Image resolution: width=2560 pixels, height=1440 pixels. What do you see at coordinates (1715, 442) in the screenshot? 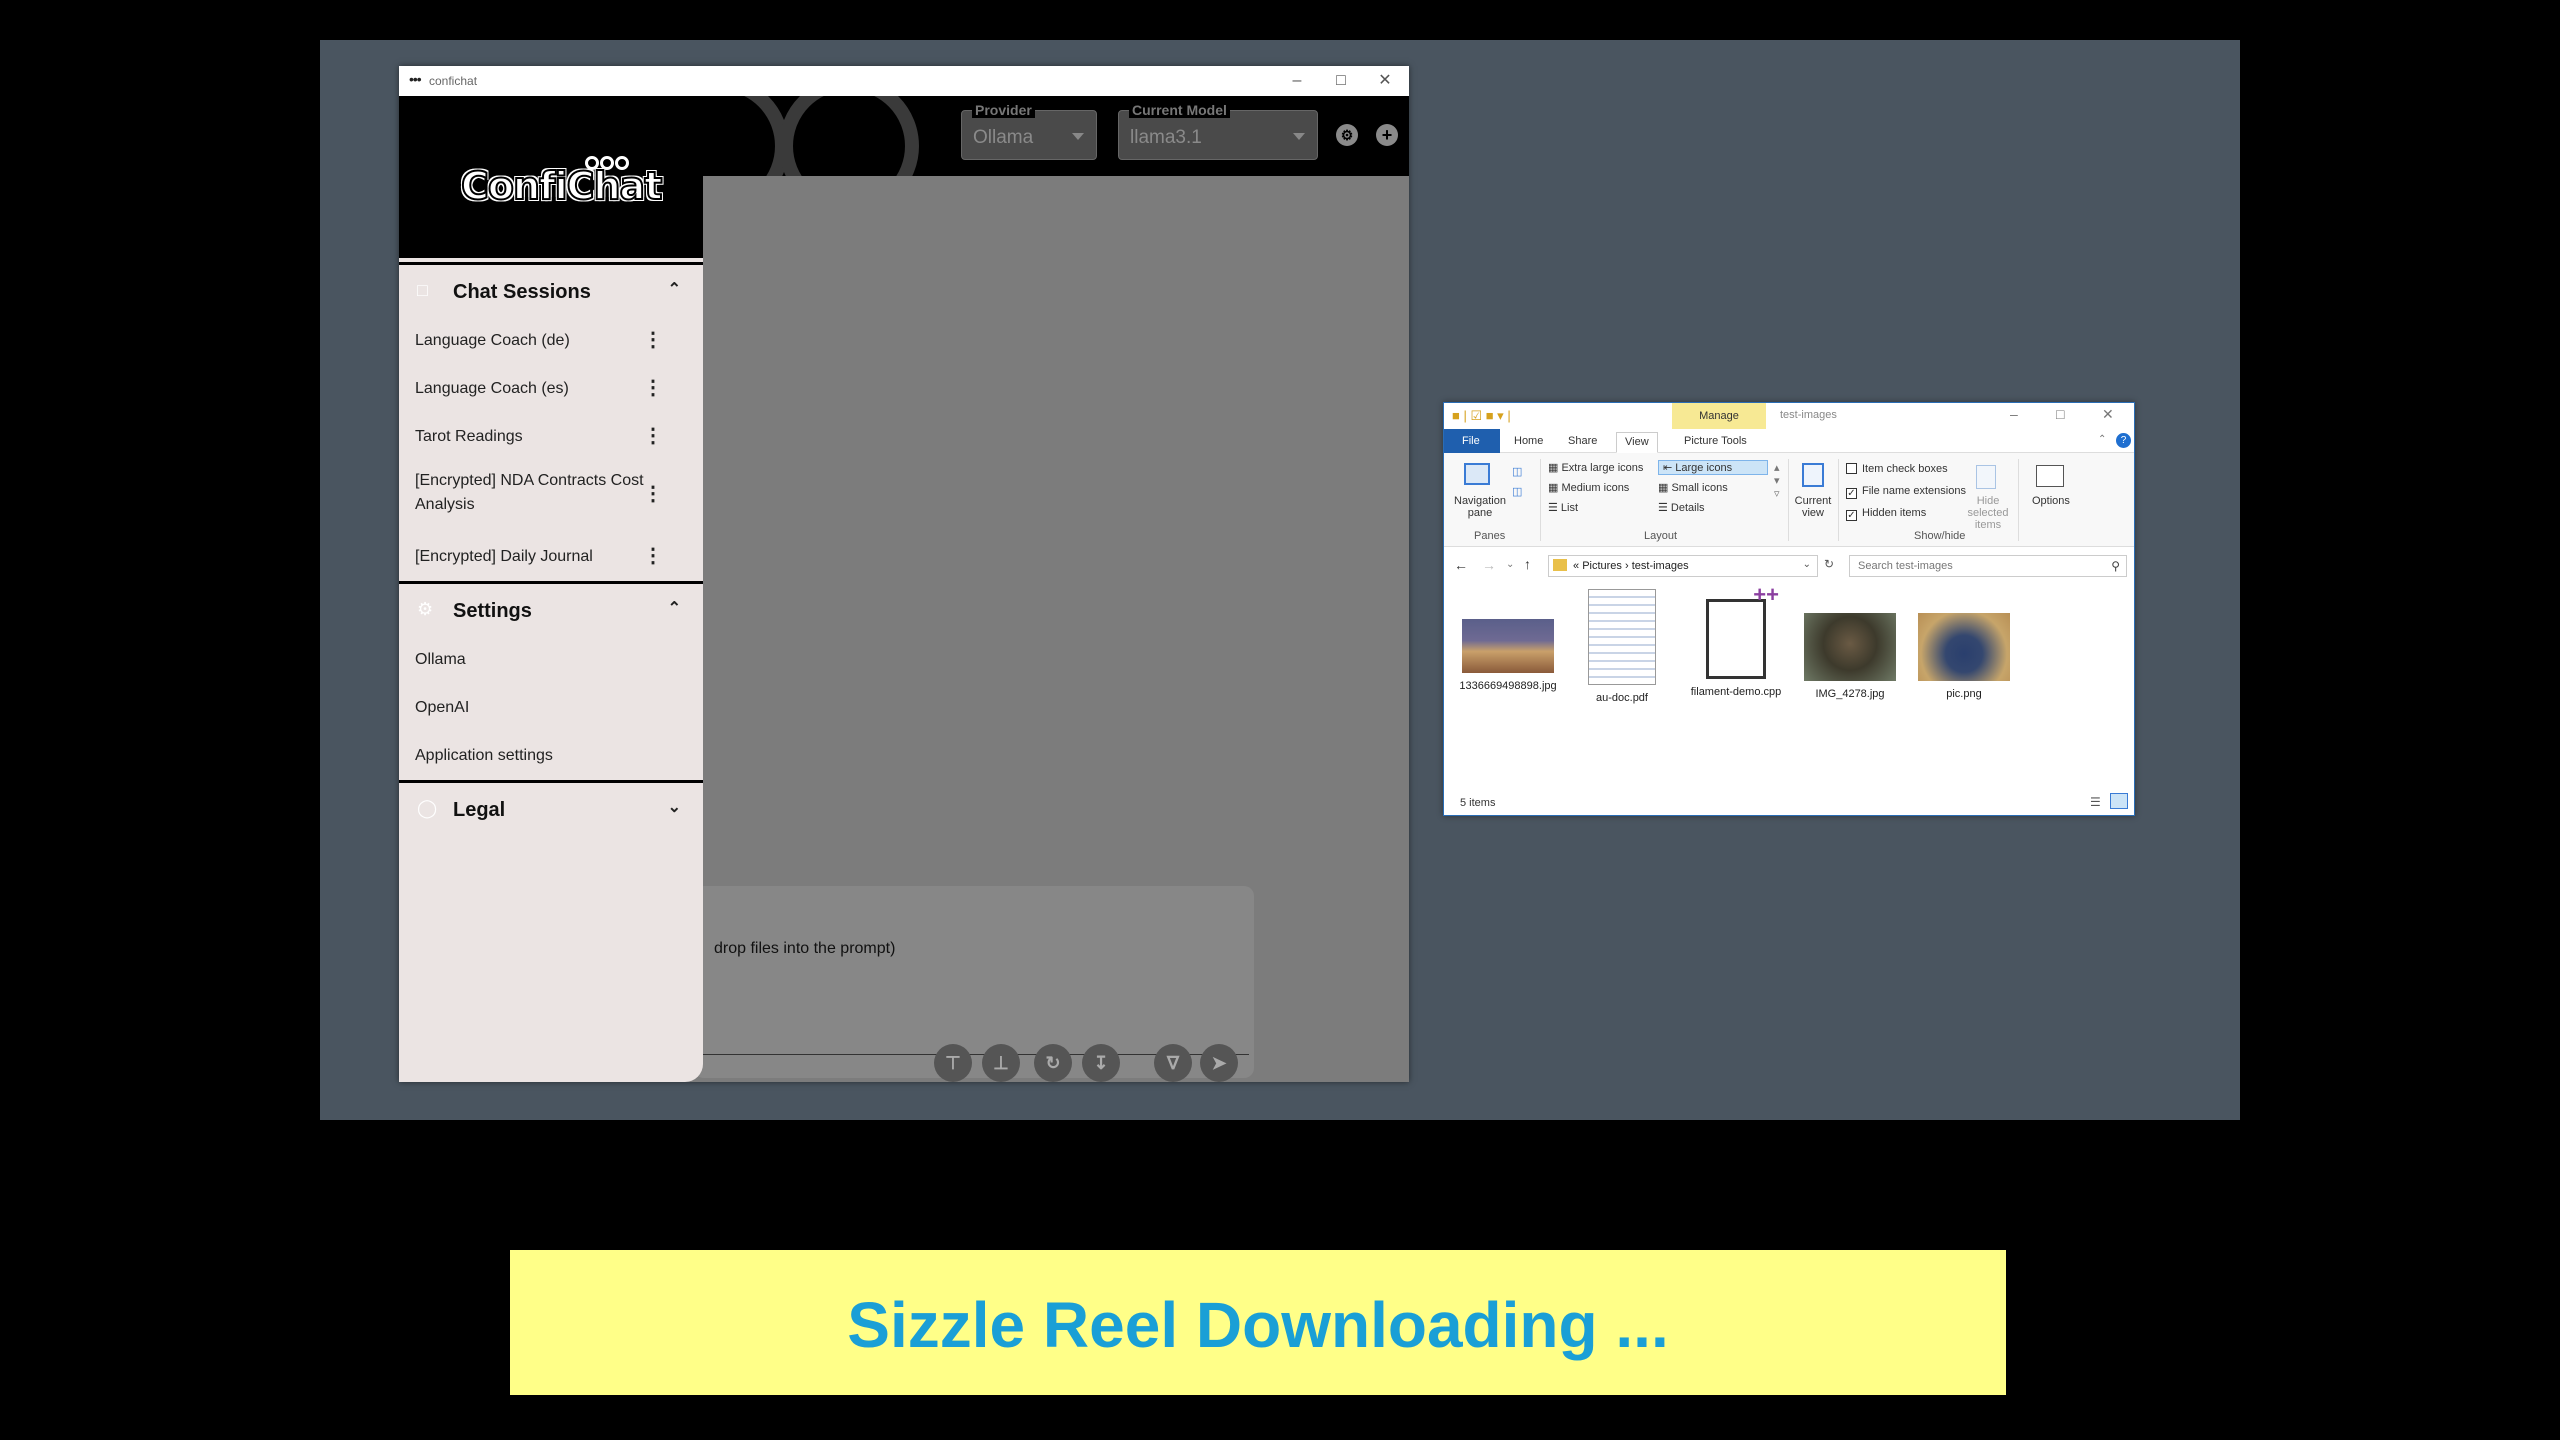
I see `tab-picture-tools: Picture Tools` at bounding box center [1715, 442].